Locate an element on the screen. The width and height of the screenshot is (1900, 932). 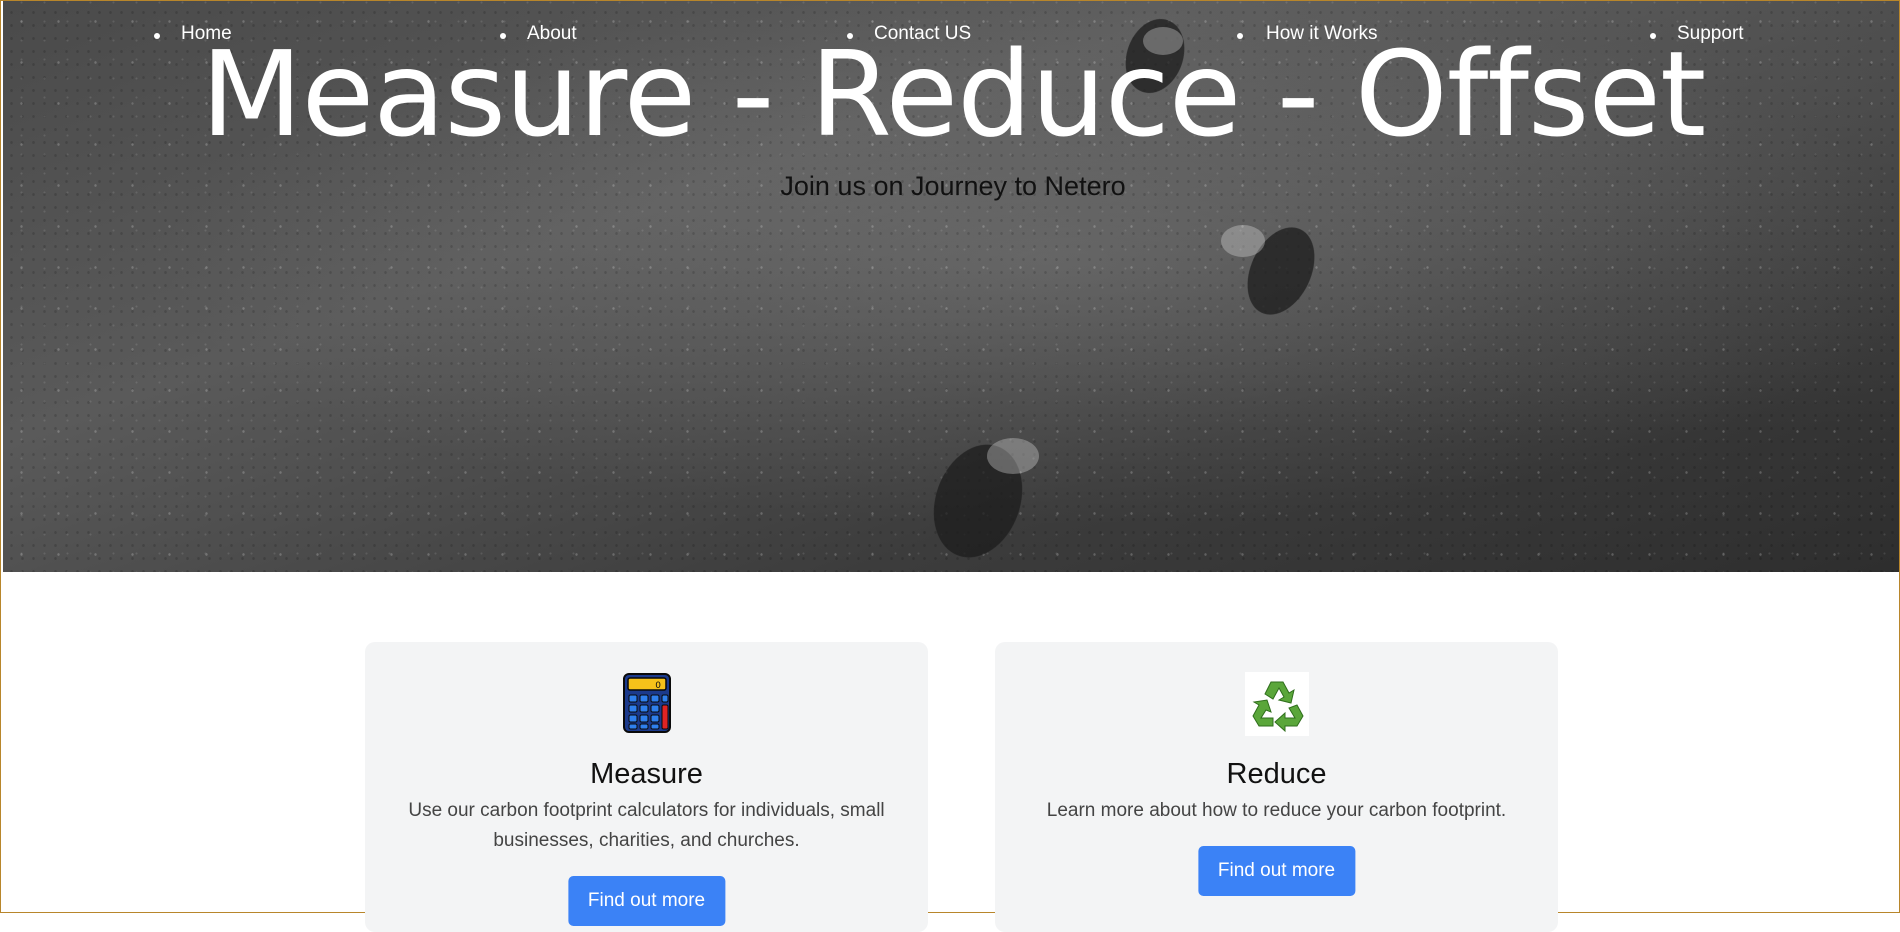
calculator-icon: 0 is located at coordinates (646, 703).